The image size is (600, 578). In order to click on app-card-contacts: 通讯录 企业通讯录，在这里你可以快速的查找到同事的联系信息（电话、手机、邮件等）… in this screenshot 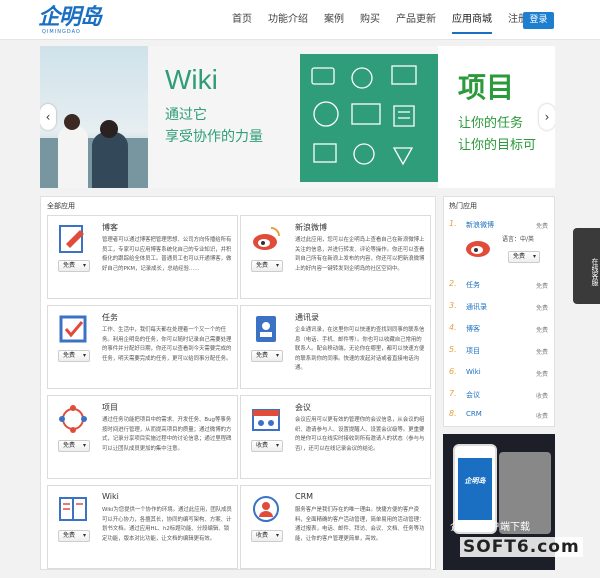, I will do `click(335, 347)`.